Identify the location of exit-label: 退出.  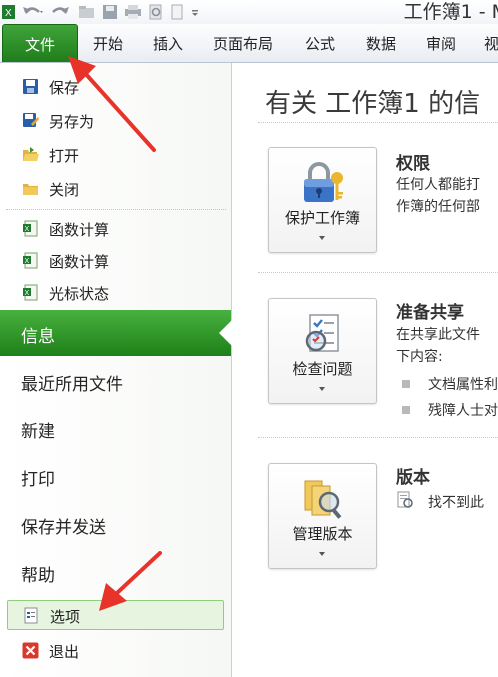
(64, 652).